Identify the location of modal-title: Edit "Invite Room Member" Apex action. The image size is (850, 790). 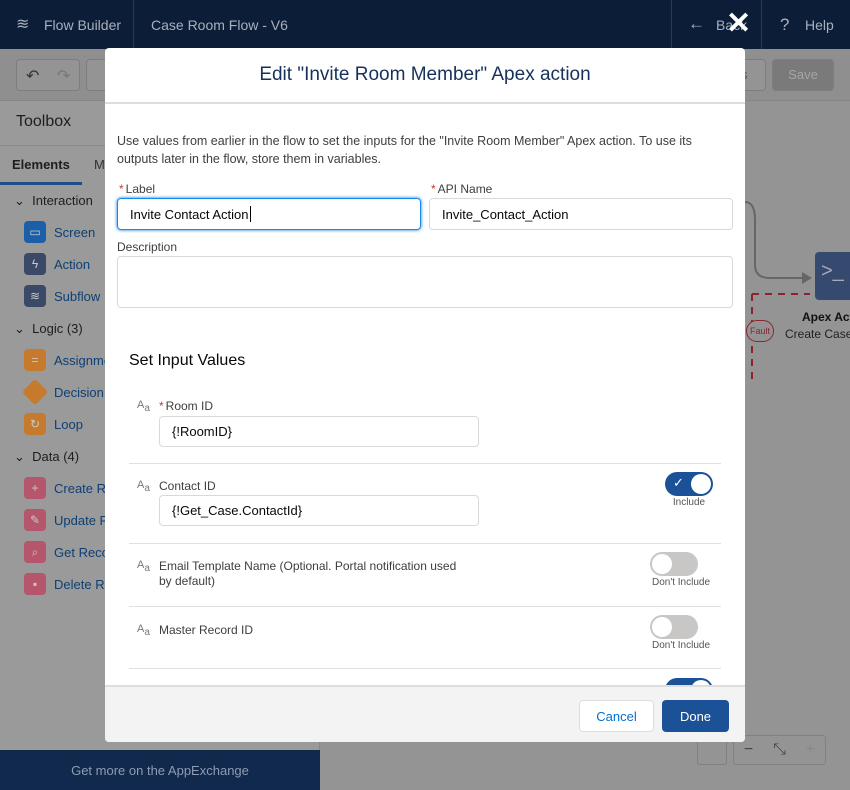
(425, 76).